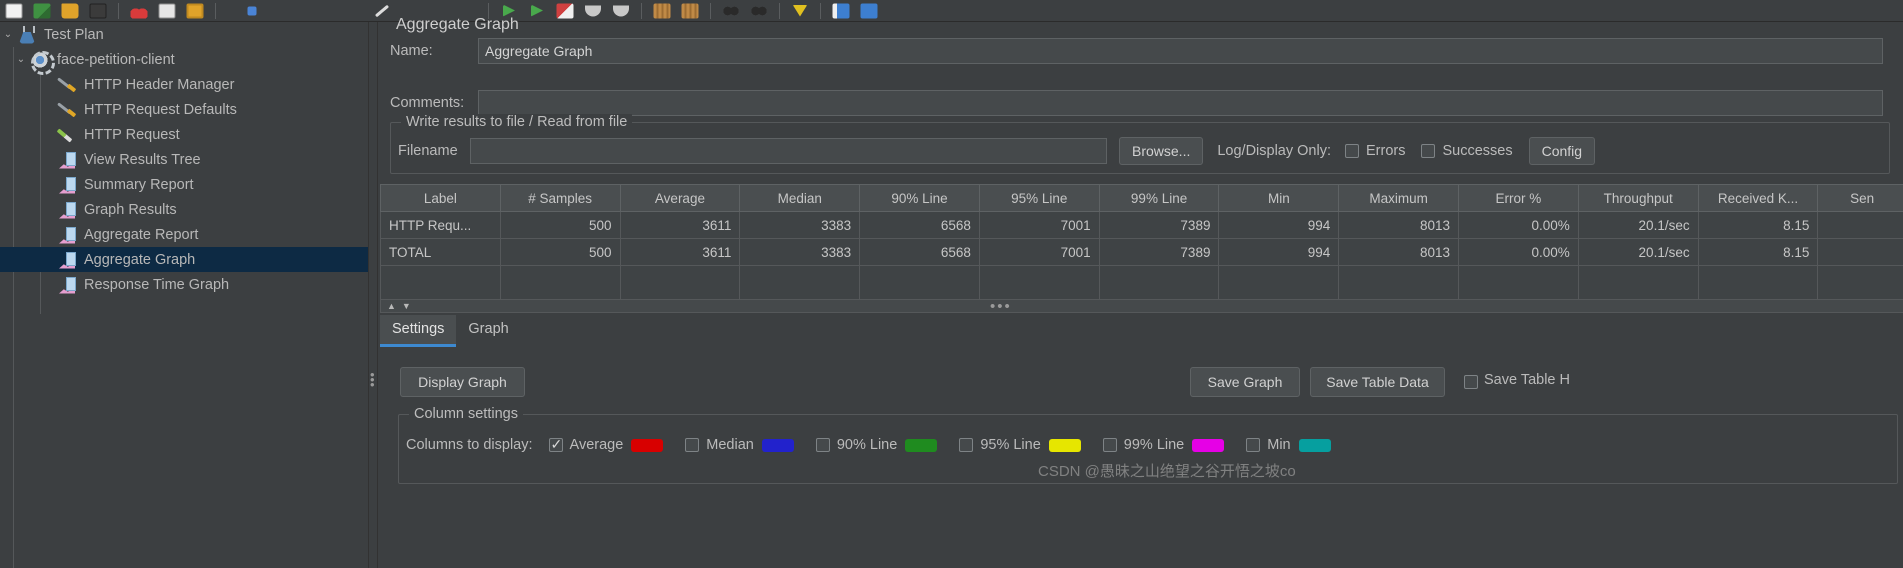 Image resolution: width=1903 pixels, height=568 pixels. Describe the element at coordinates (788, 151) in the screenshot. I see `filename-input` at that location.